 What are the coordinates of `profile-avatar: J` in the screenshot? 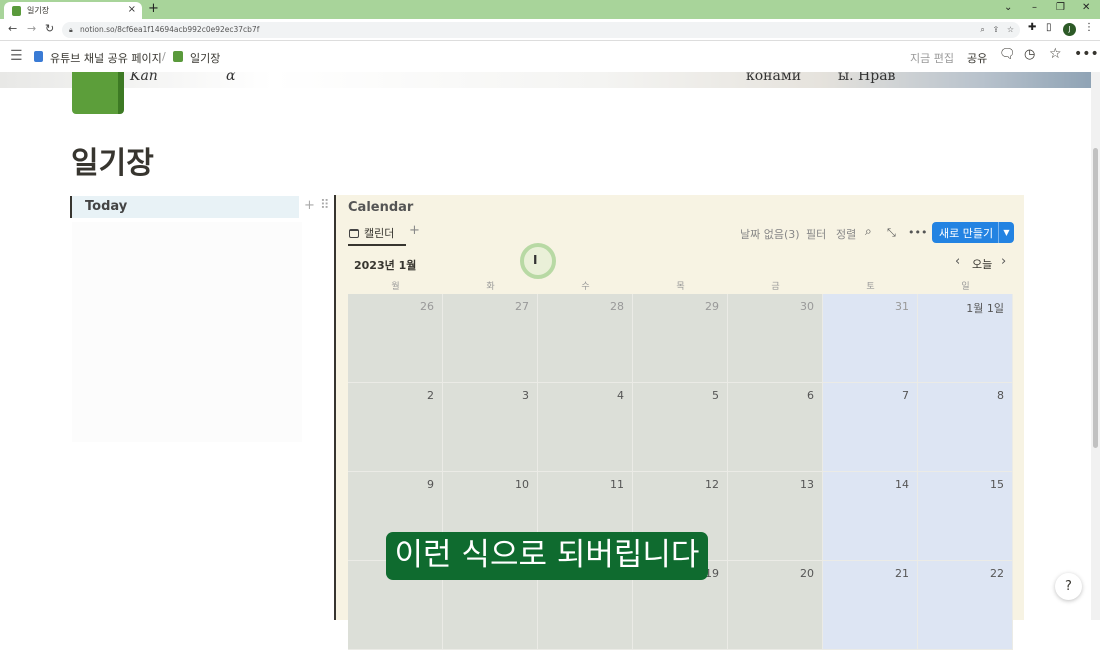 It's located at (1069, 29).